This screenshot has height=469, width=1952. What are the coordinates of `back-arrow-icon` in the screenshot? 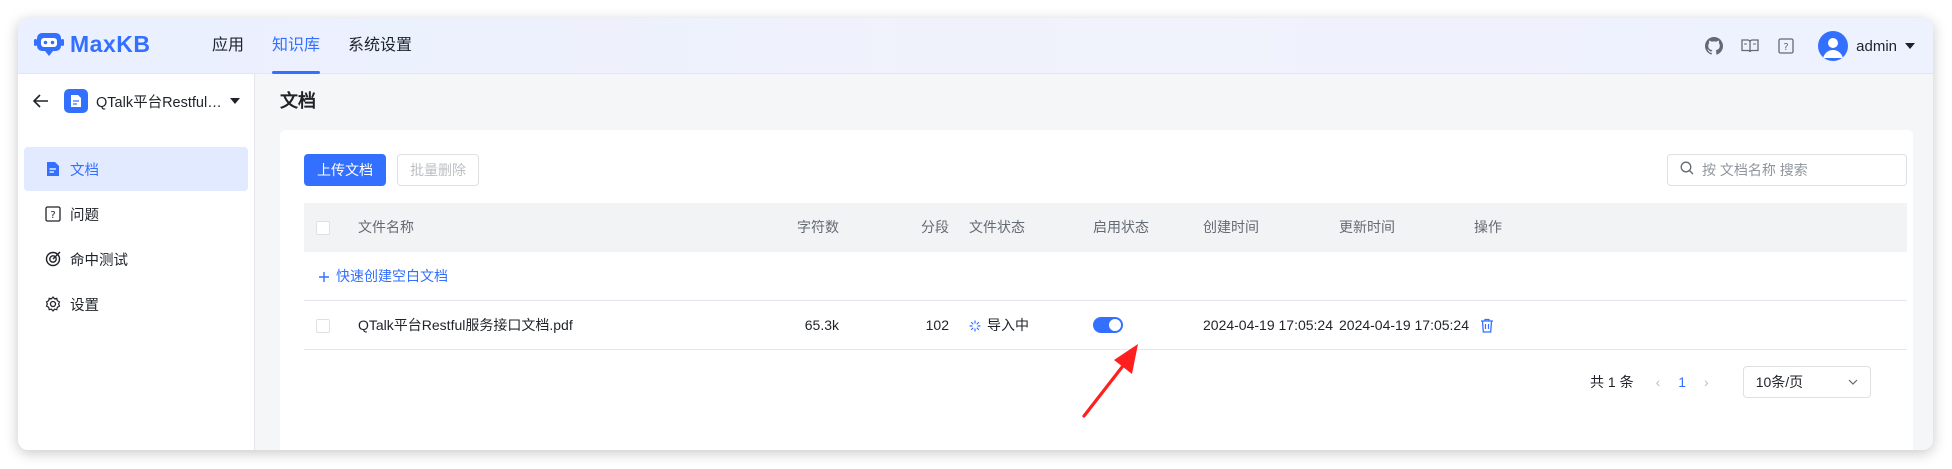 It's located at (41, 101).